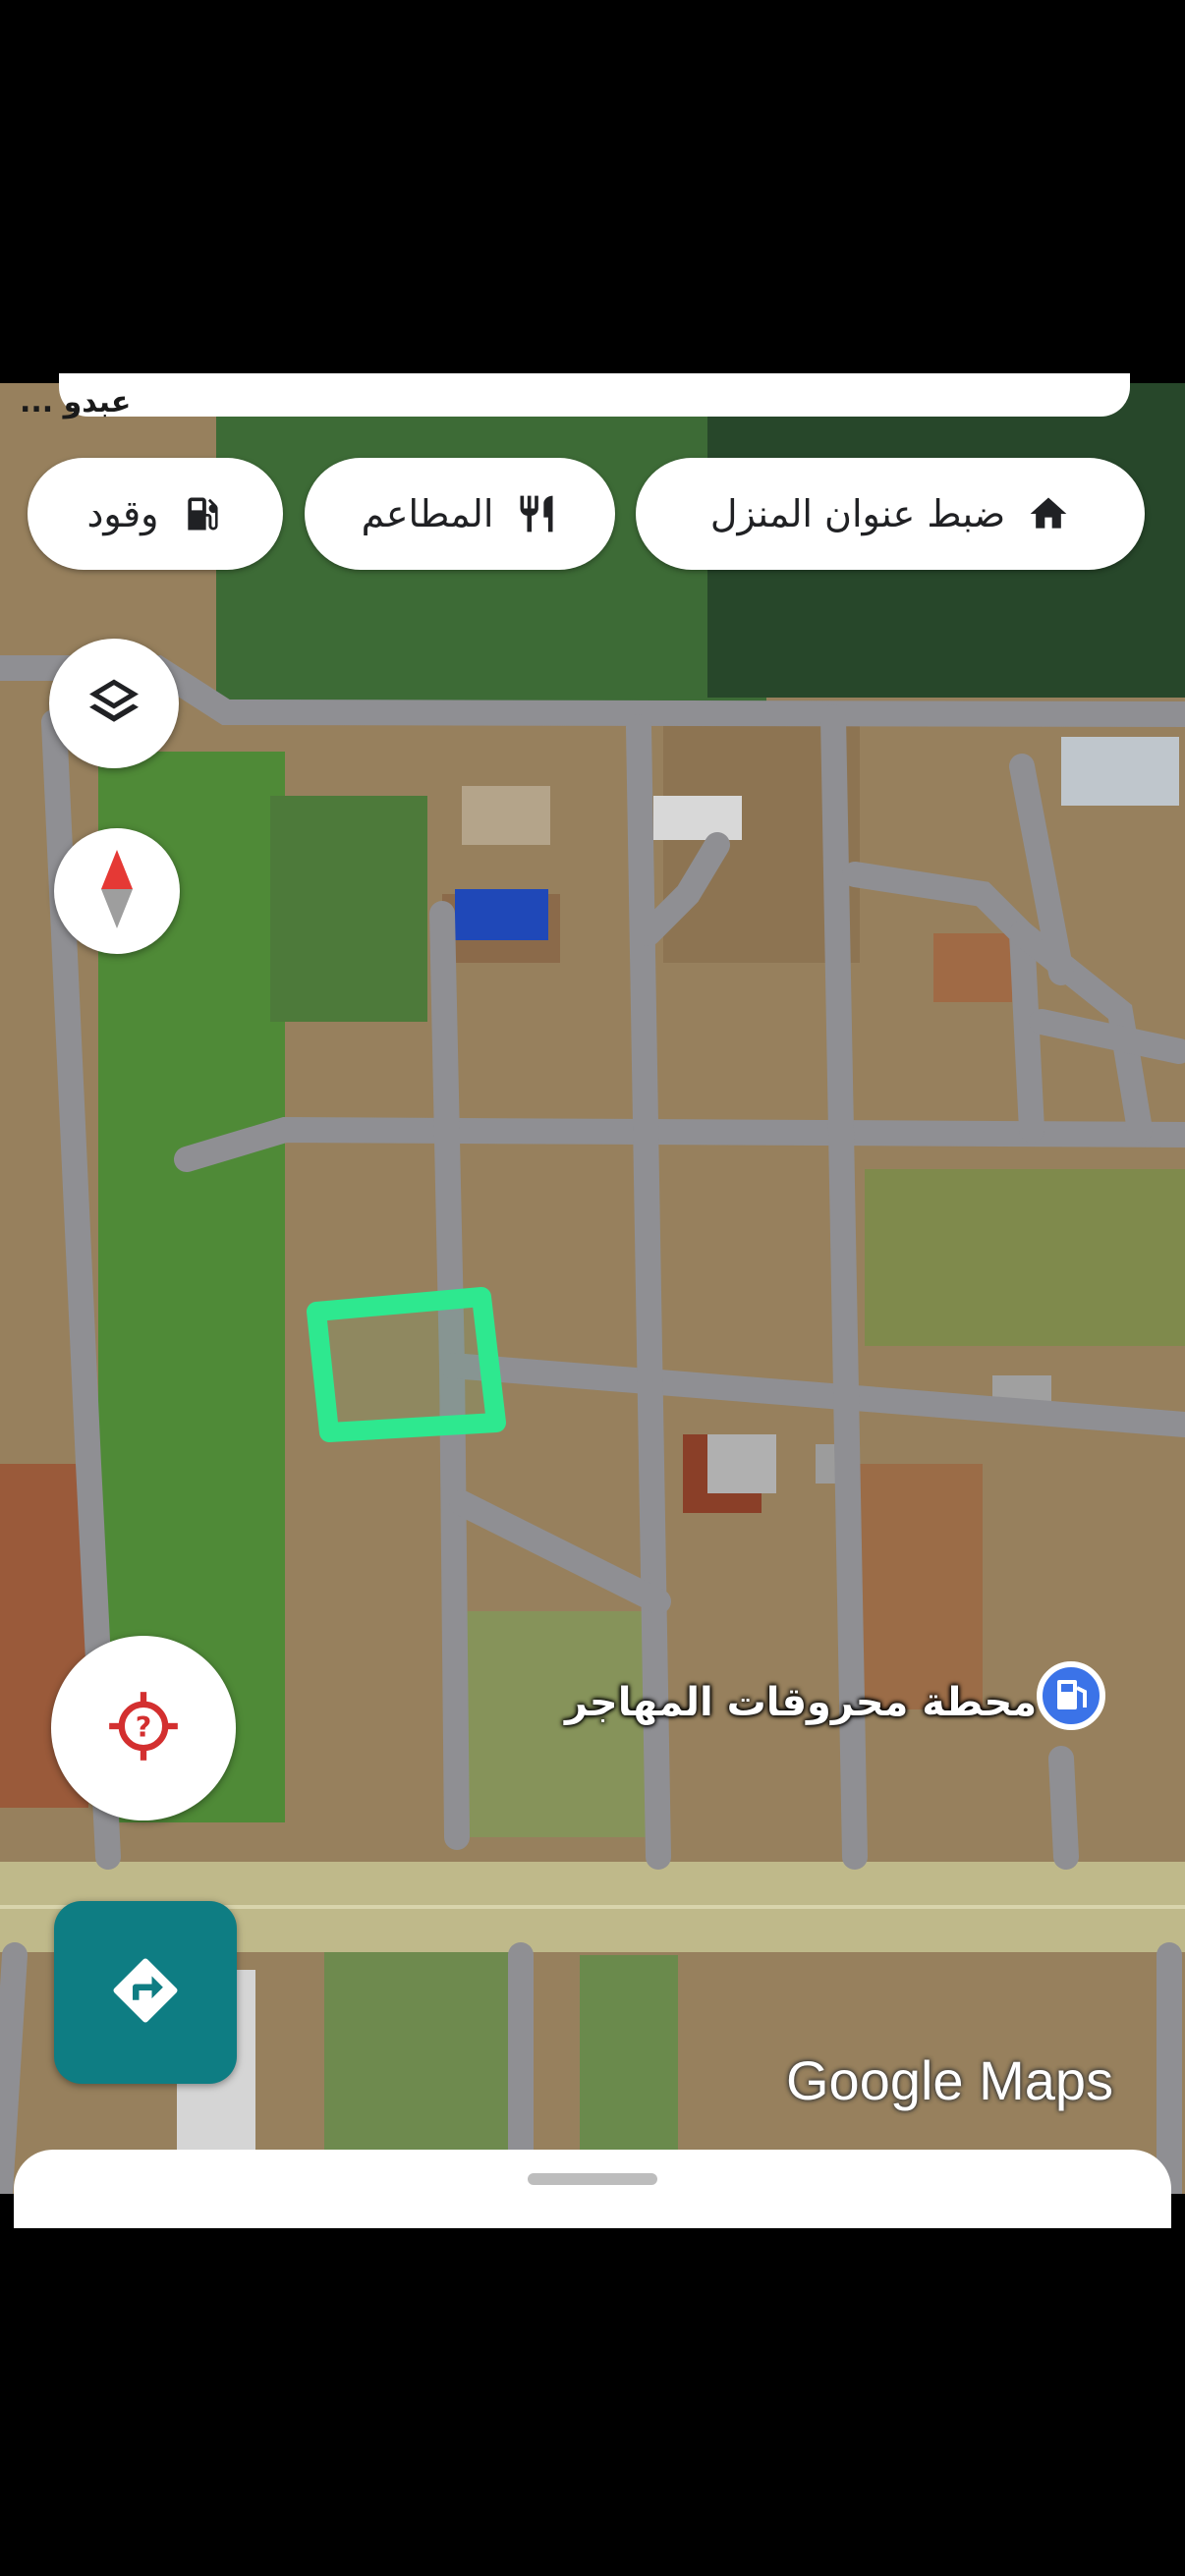 This screenshot has height=2576, width=1185. I want to click on set-home-chip: ضبط عنوان المنزل, so click(891, 514).